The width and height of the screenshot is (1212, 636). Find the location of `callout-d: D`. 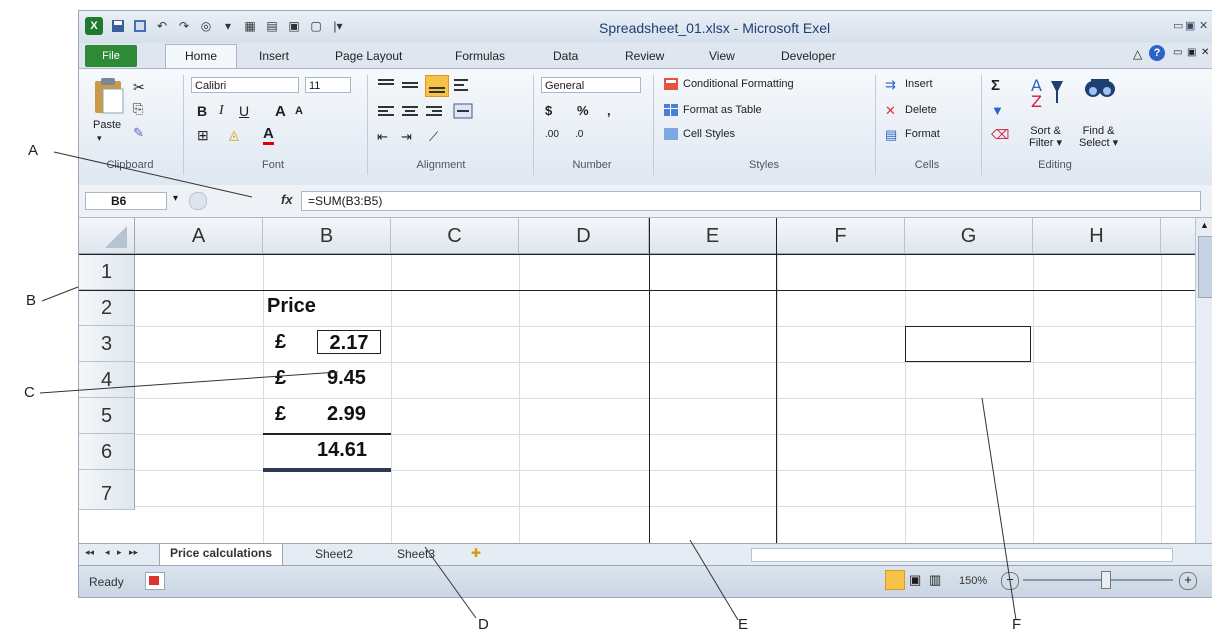

callout-d: D is located at coordinates (483, 624).